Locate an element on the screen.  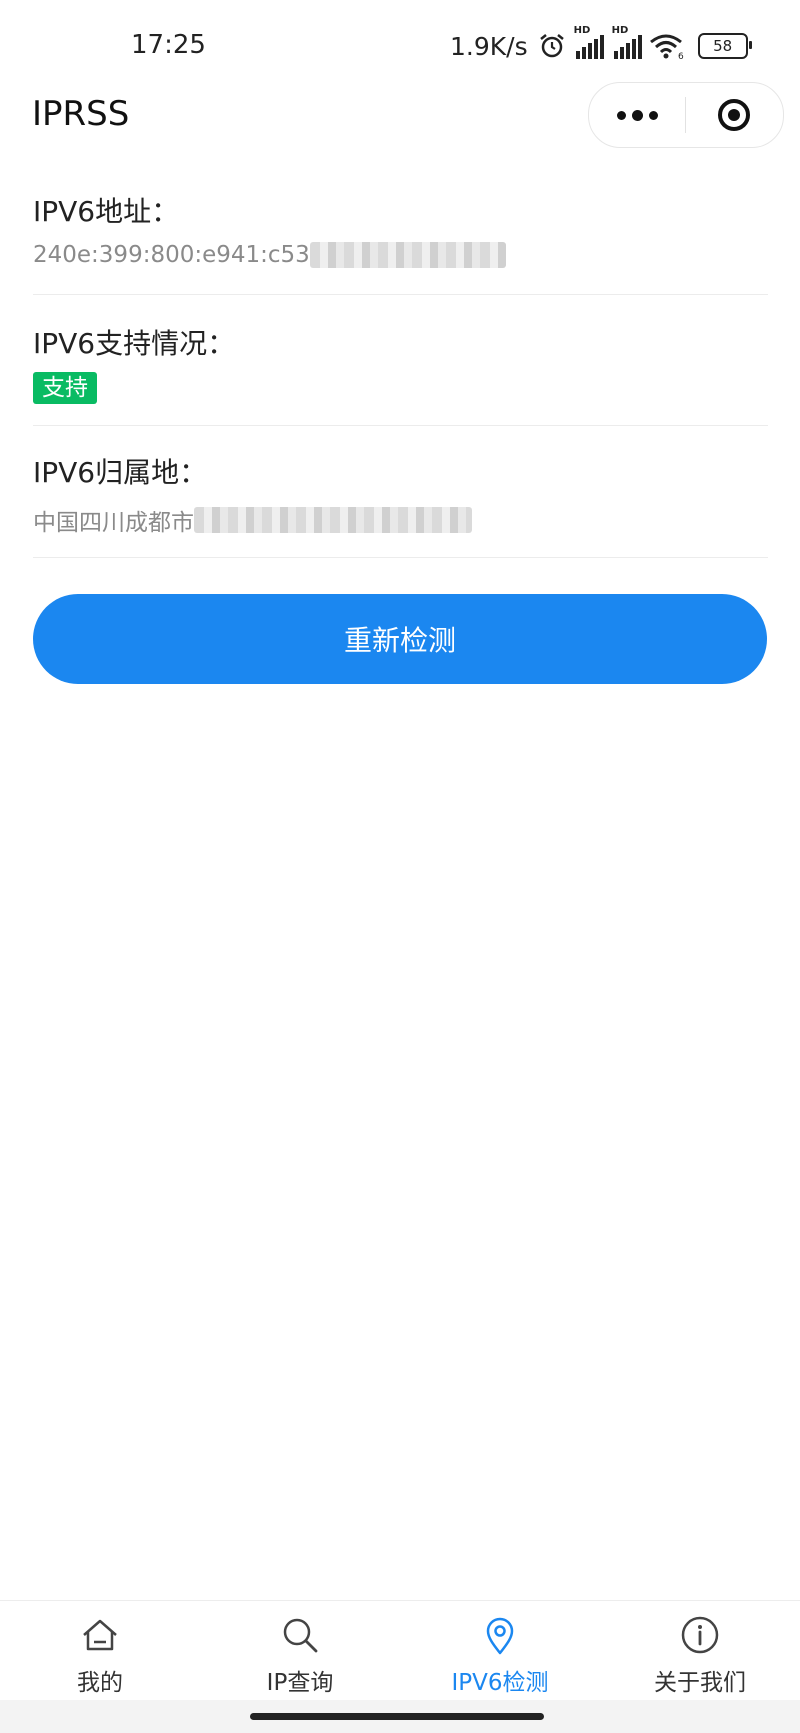
battery-icon: 58 is located at coordinates (724, 46).